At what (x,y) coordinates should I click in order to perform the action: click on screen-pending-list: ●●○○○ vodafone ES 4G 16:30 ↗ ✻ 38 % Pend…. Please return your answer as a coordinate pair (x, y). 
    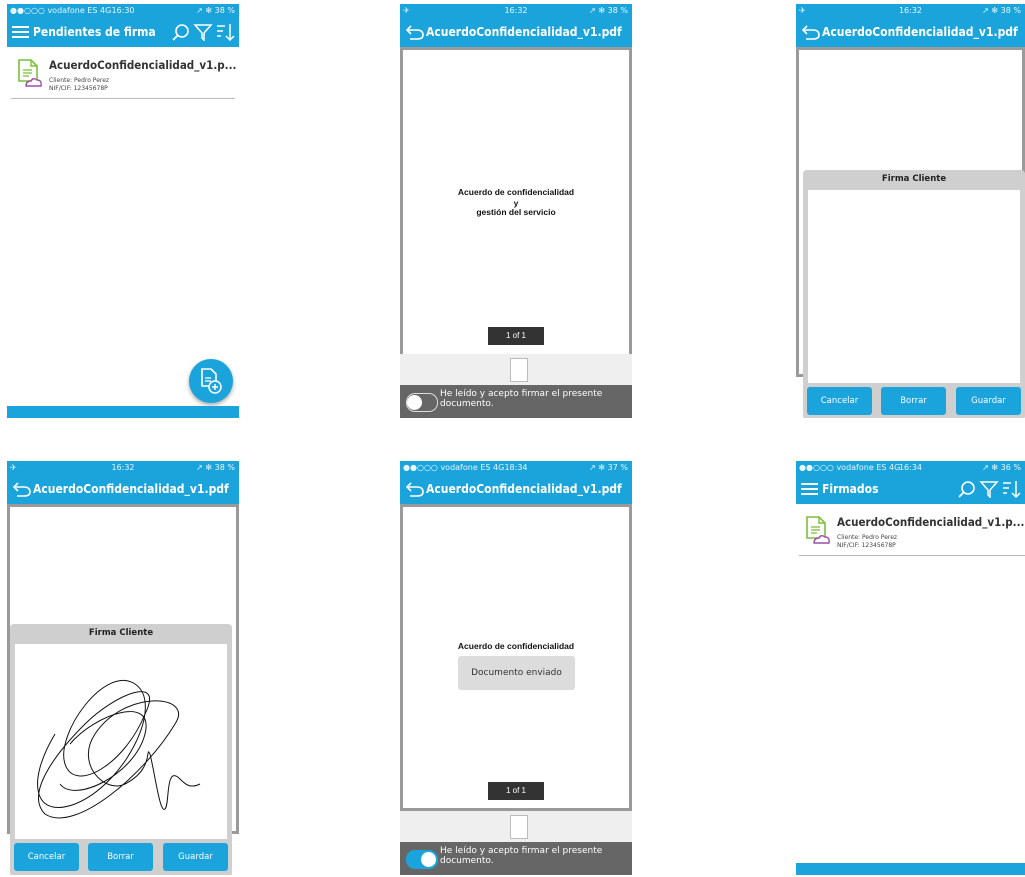
    Looking at the image, I should click on (123, 211).